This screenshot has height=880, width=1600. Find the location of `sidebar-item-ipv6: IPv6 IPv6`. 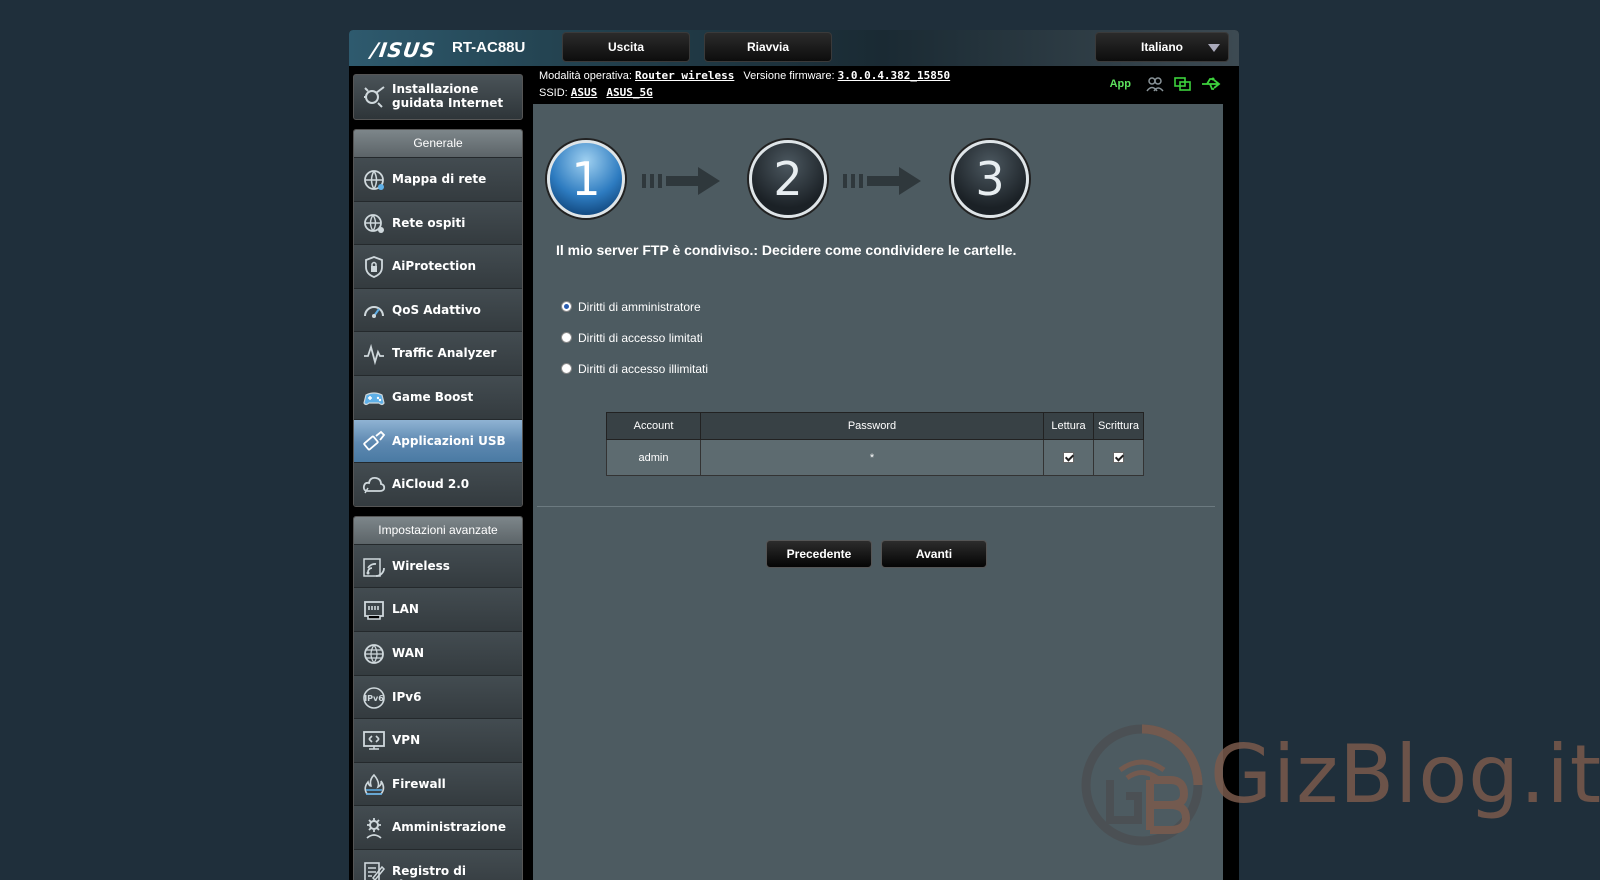

sidebar-item-ipv6: IPv6 IPv6 is located at coordinates (438, 696).